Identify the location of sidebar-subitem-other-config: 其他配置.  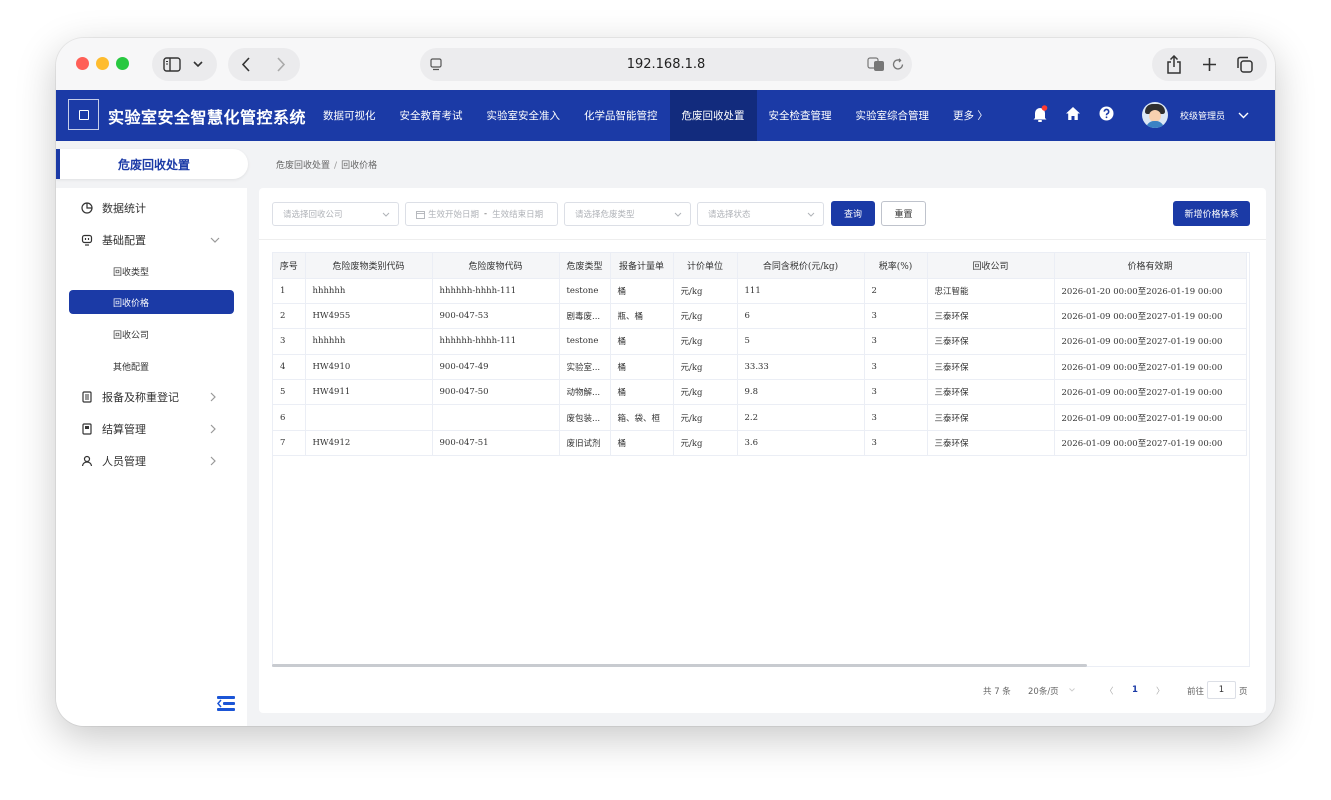
(151, 366).